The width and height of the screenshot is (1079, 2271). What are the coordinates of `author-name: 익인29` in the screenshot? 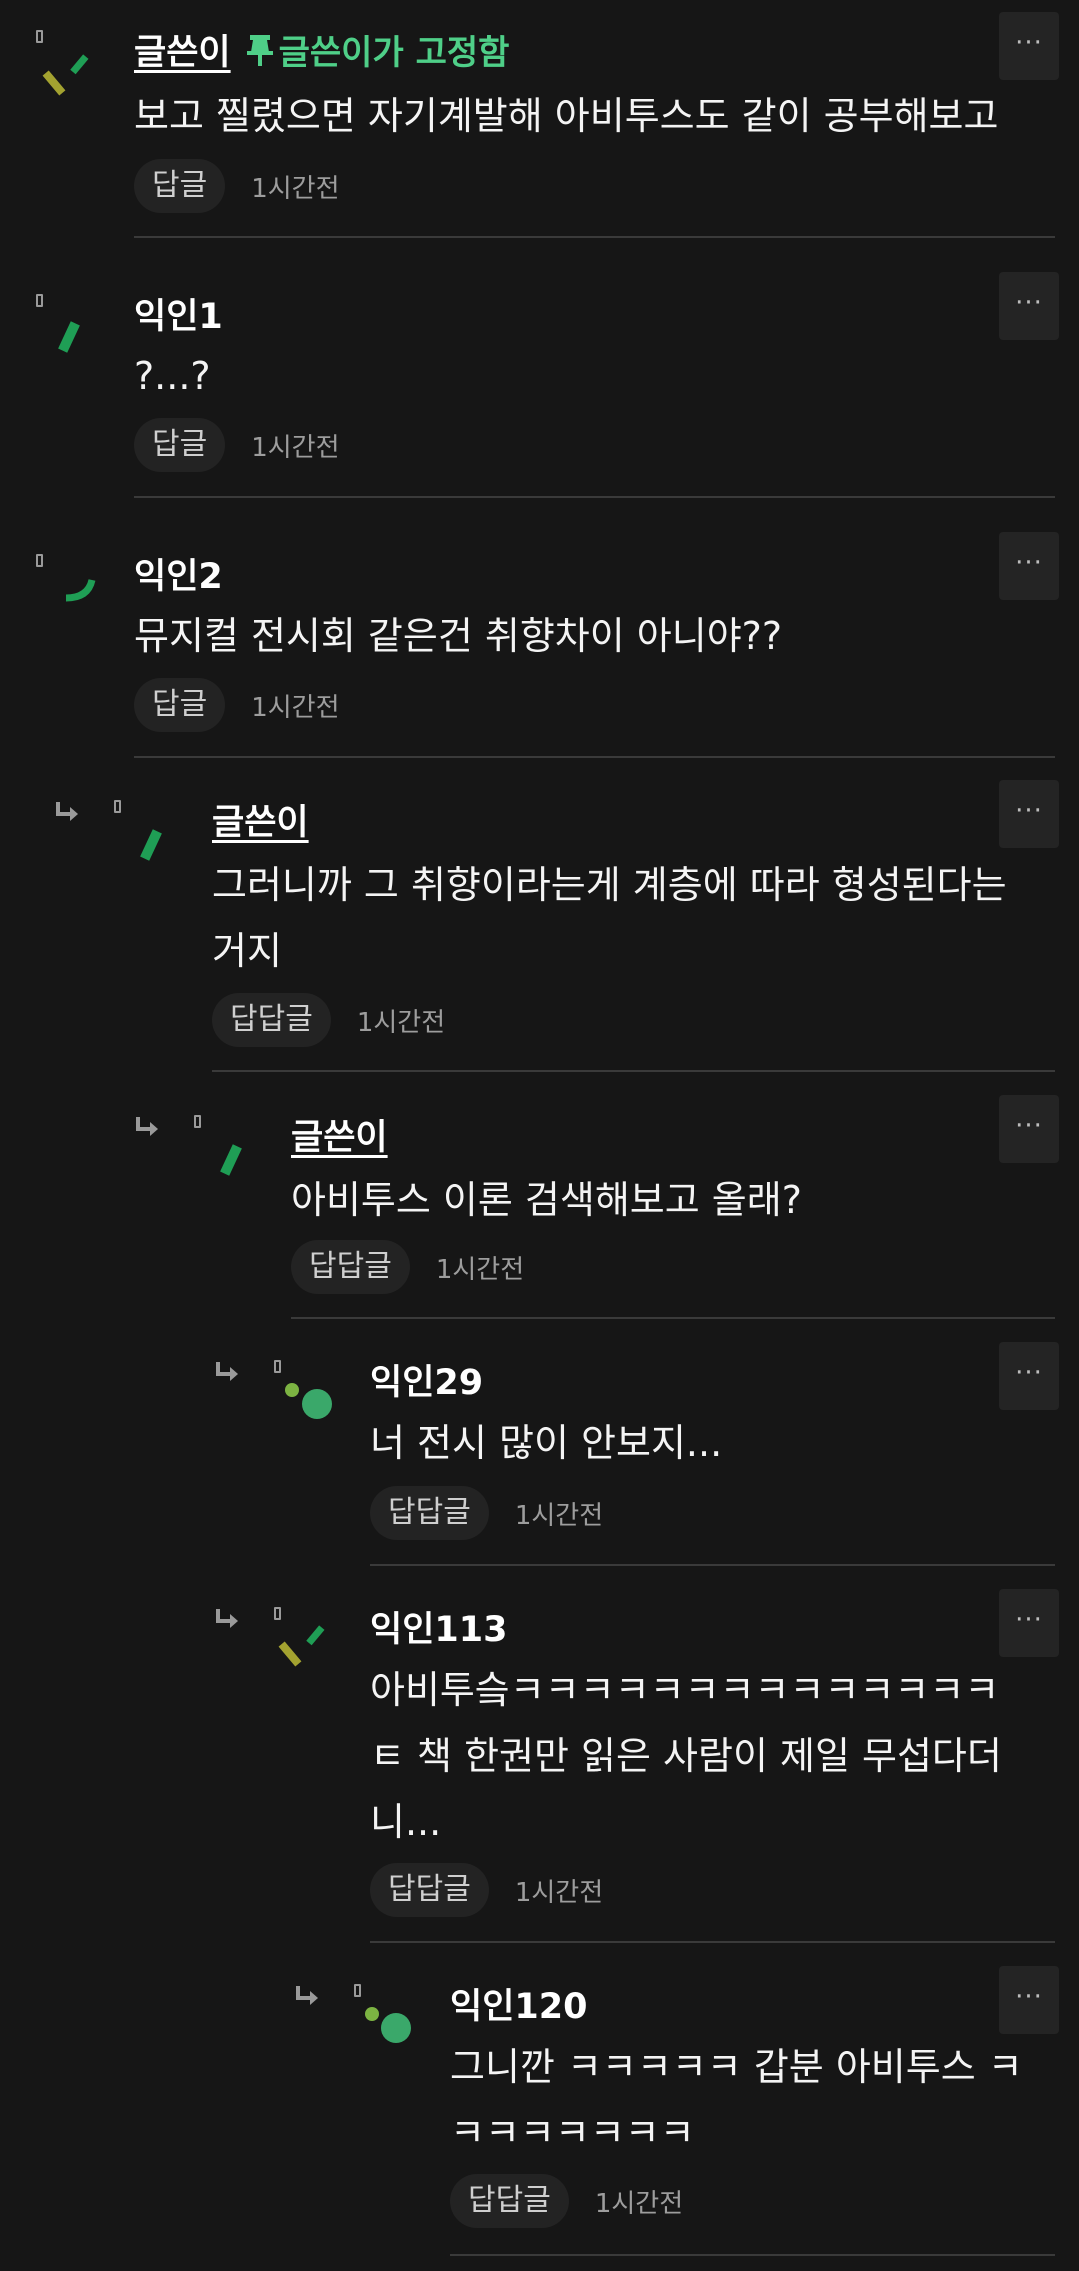 It's located at (426, 1379).